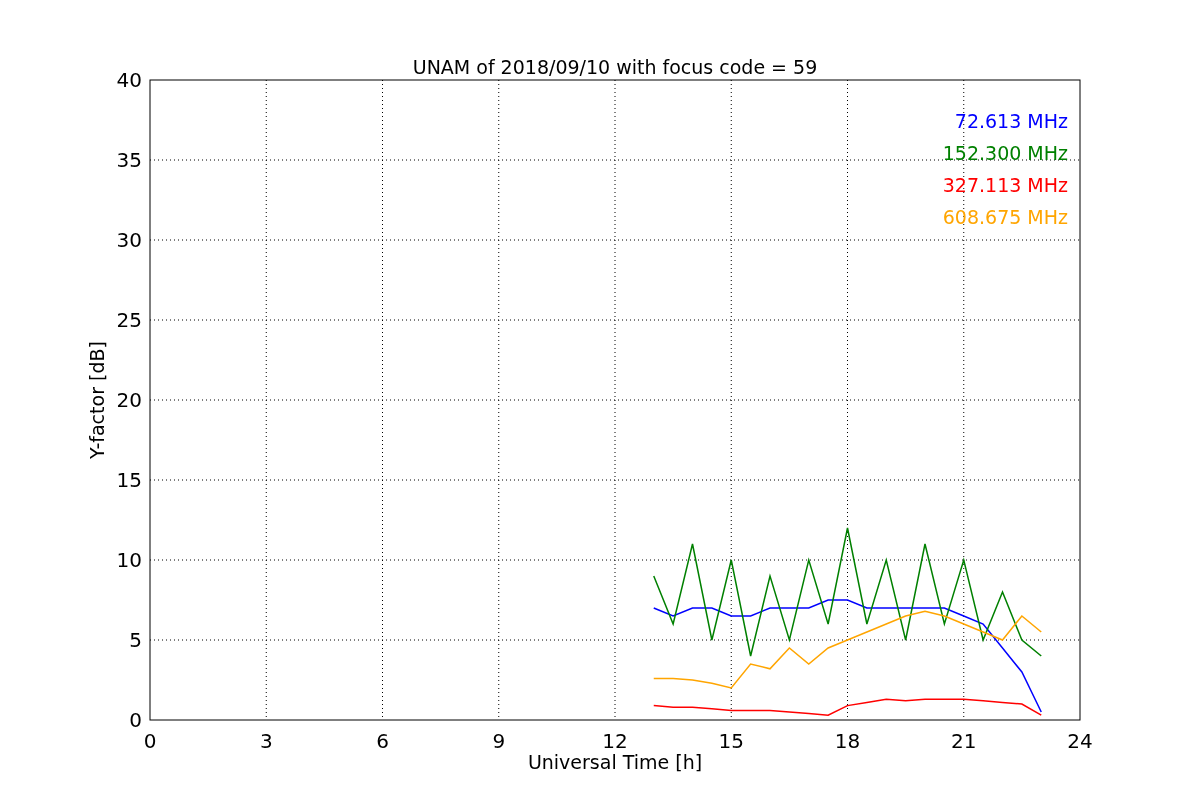  What do you see at coordinates (129, 320) in the screenshot?
I see `tick-label: 25` at bounding box center [129, 320].